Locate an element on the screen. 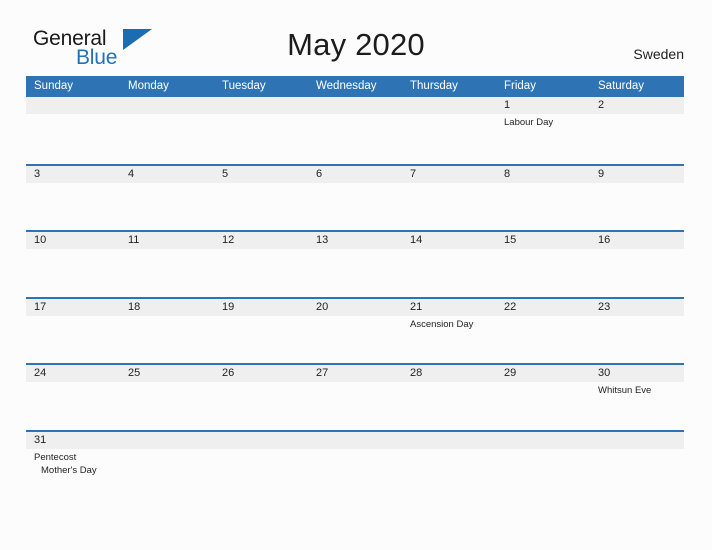 Image resolution: width=712 pixels, height=550 pixels. day-number: 17 is located at coordinates (73, 307).